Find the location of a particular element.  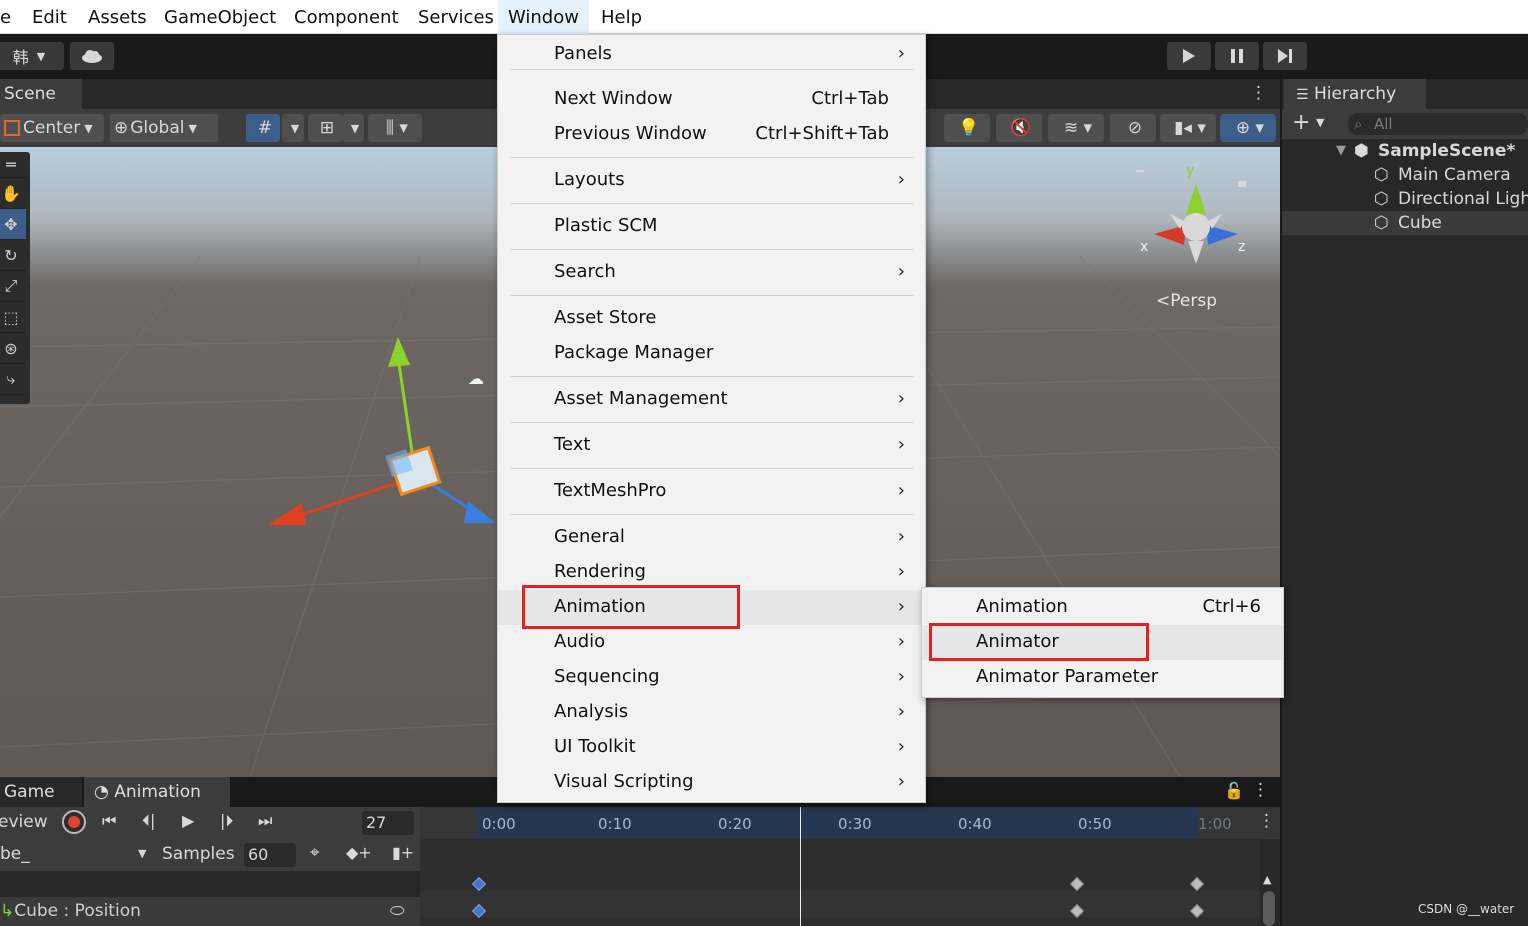

projection-toggle: <Persp is located at coordinates (1186, 301).